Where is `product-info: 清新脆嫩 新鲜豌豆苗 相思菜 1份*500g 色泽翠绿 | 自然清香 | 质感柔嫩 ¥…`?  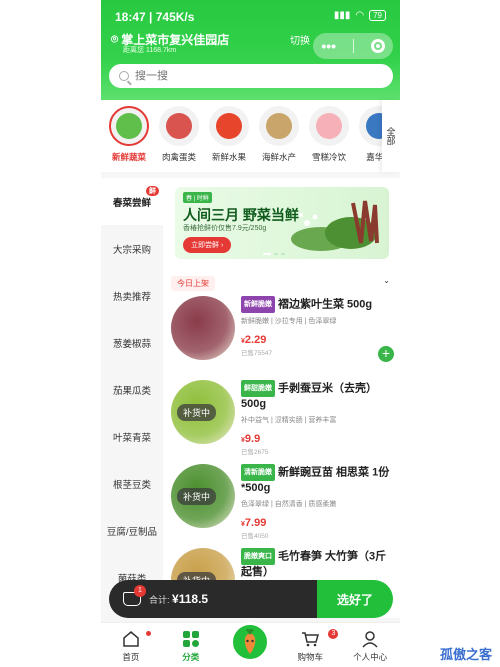 product-info: 清新脆嫩 新鲜豌豆苗 相思菜 1份*500g 色泽翠绿 | 自然清香 | 质感柔嫩 ¥… is located at coordinates (318, 502).